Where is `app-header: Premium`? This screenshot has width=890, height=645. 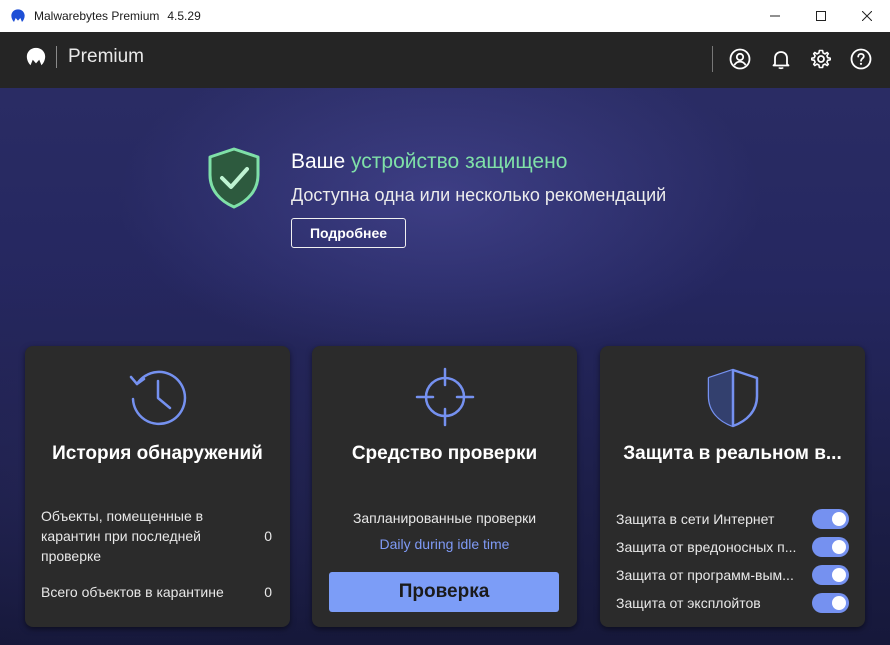
app-header: Premium is located at coordinates (445, 60).